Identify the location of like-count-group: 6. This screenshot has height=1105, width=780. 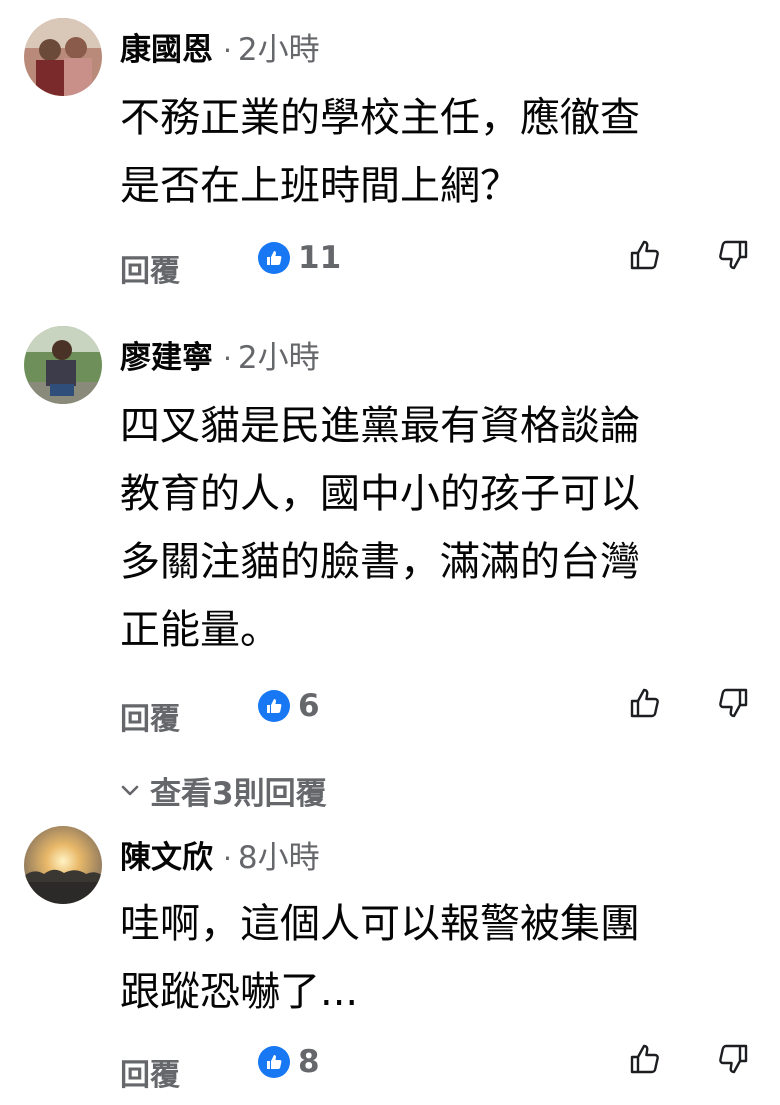
(289, 706).